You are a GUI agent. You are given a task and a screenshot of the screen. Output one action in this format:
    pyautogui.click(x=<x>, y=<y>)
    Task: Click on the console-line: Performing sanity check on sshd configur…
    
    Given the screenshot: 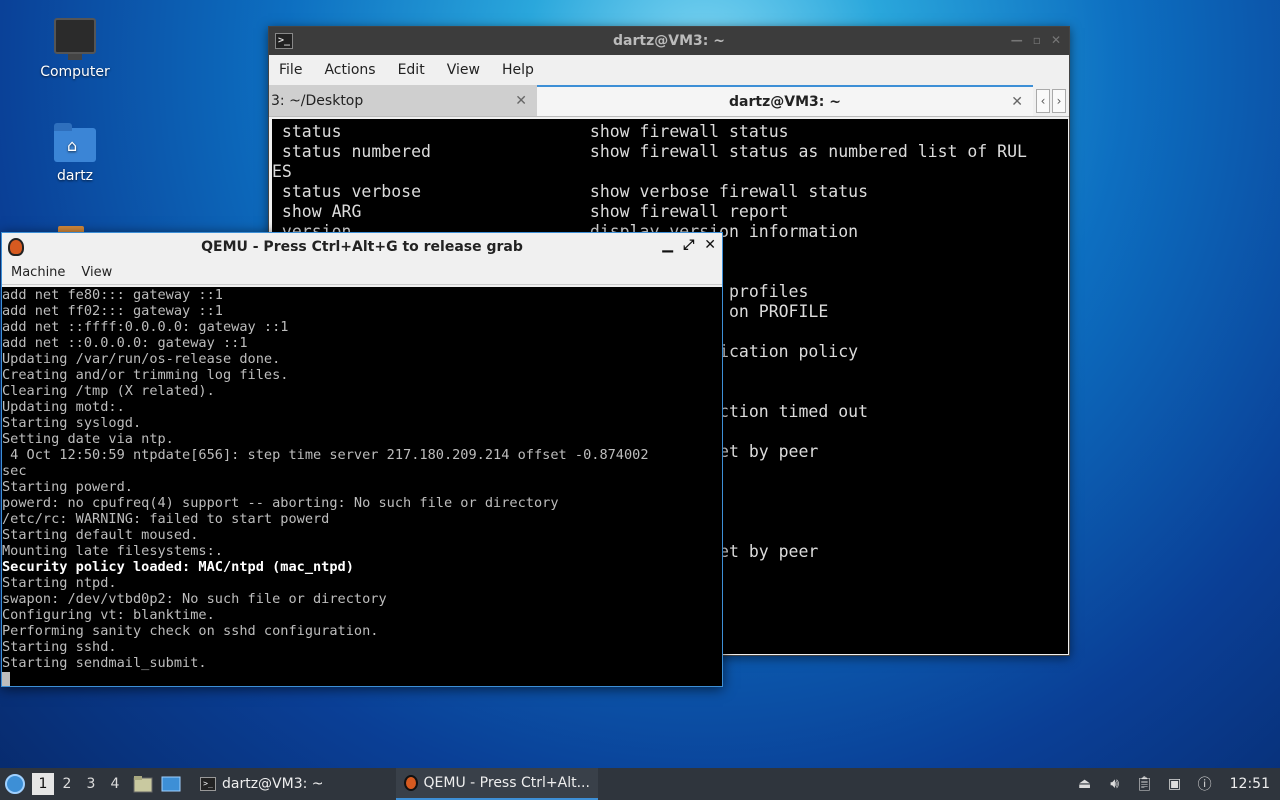 What is the action you would take?
    pyautogui.click(x=190, y=631)
    